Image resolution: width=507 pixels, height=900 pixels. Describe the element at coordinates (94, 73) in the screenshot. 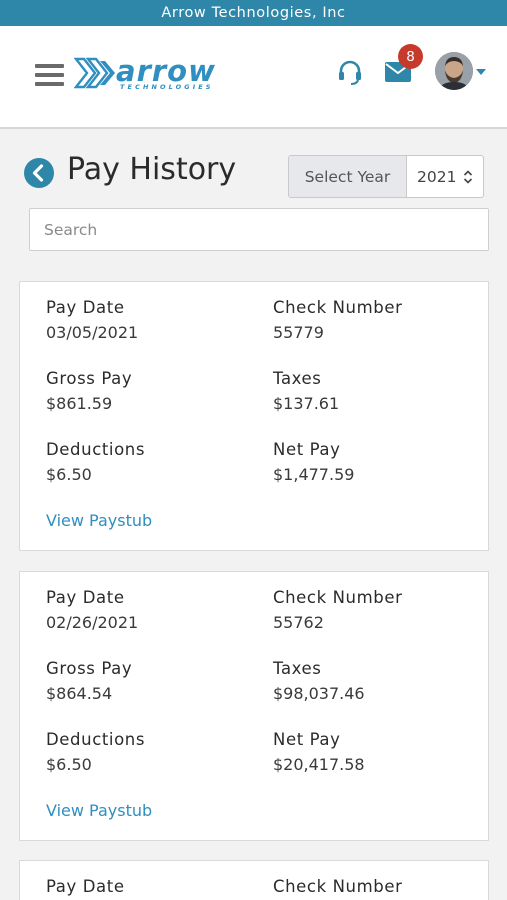

I see `arrow-logo-icon` at that location.